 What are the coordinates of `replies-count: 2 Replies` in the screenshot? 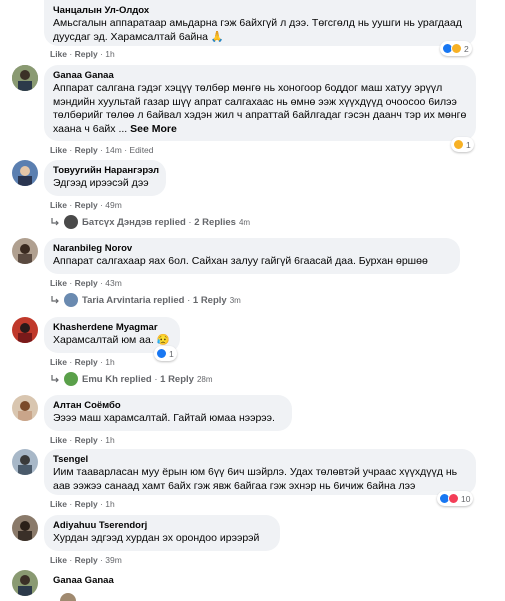 It's located at (215, 222).